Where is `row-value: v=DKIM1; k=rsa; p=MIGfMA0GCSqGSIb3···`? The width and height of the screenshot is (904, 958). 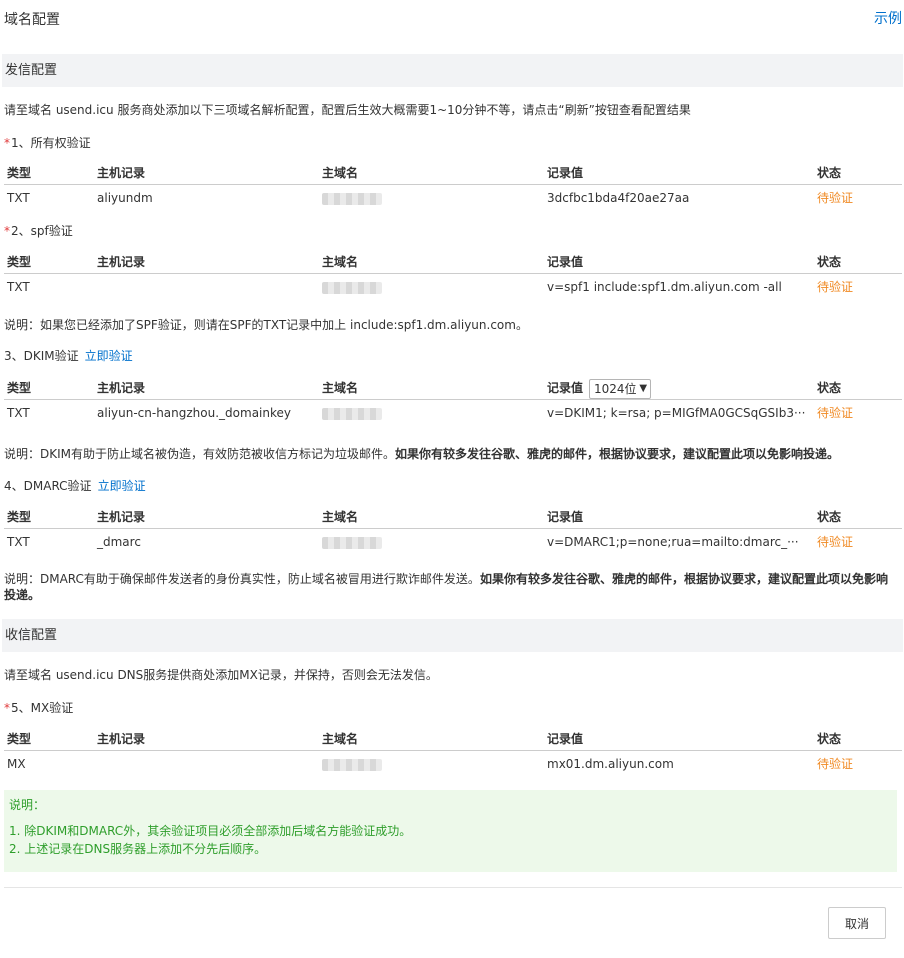
row-value: v=DKIM1; k=rsa; p=MIGfMA0GCSqGSIb3··· is located at coordinates (676, 413).